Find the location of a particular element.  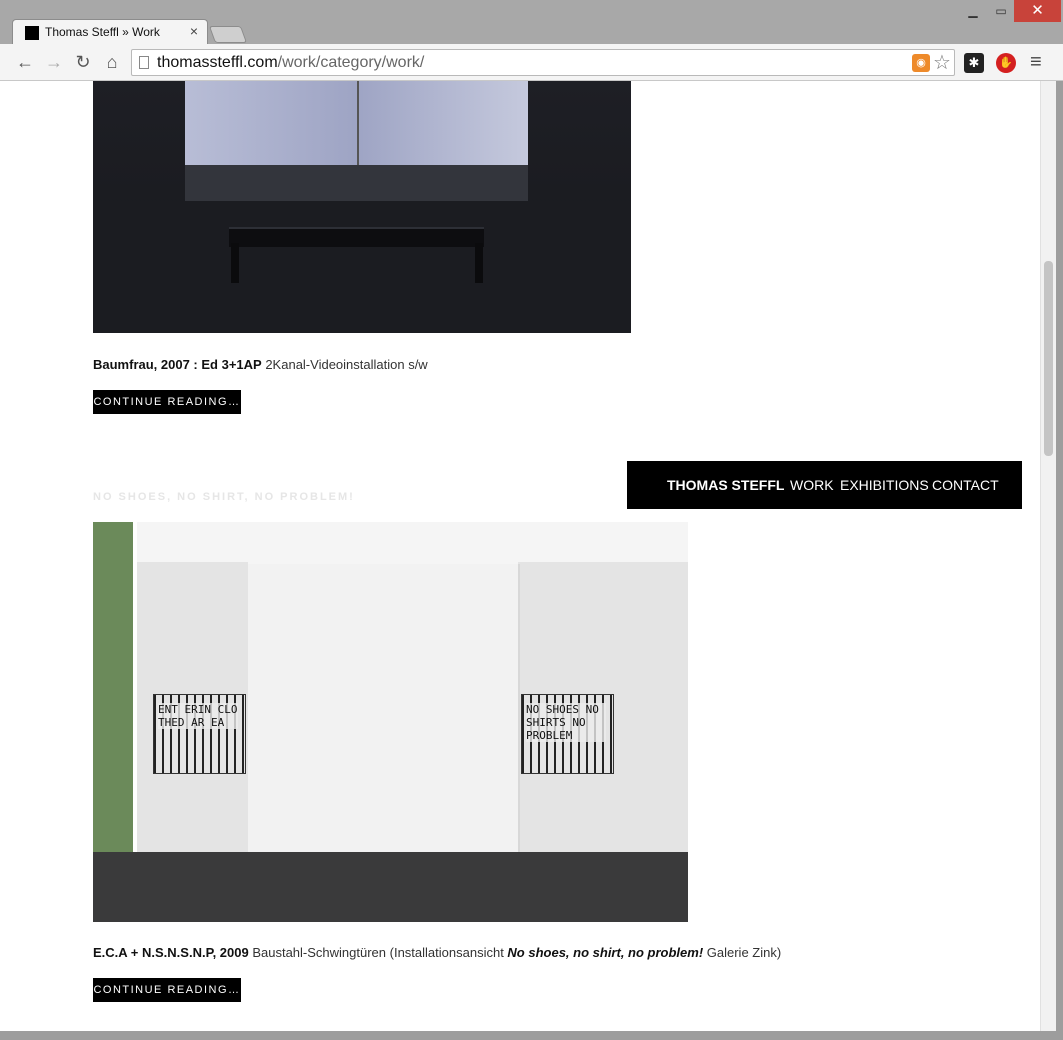

extension-icon: ✱ is located at coordinates (974, 63).